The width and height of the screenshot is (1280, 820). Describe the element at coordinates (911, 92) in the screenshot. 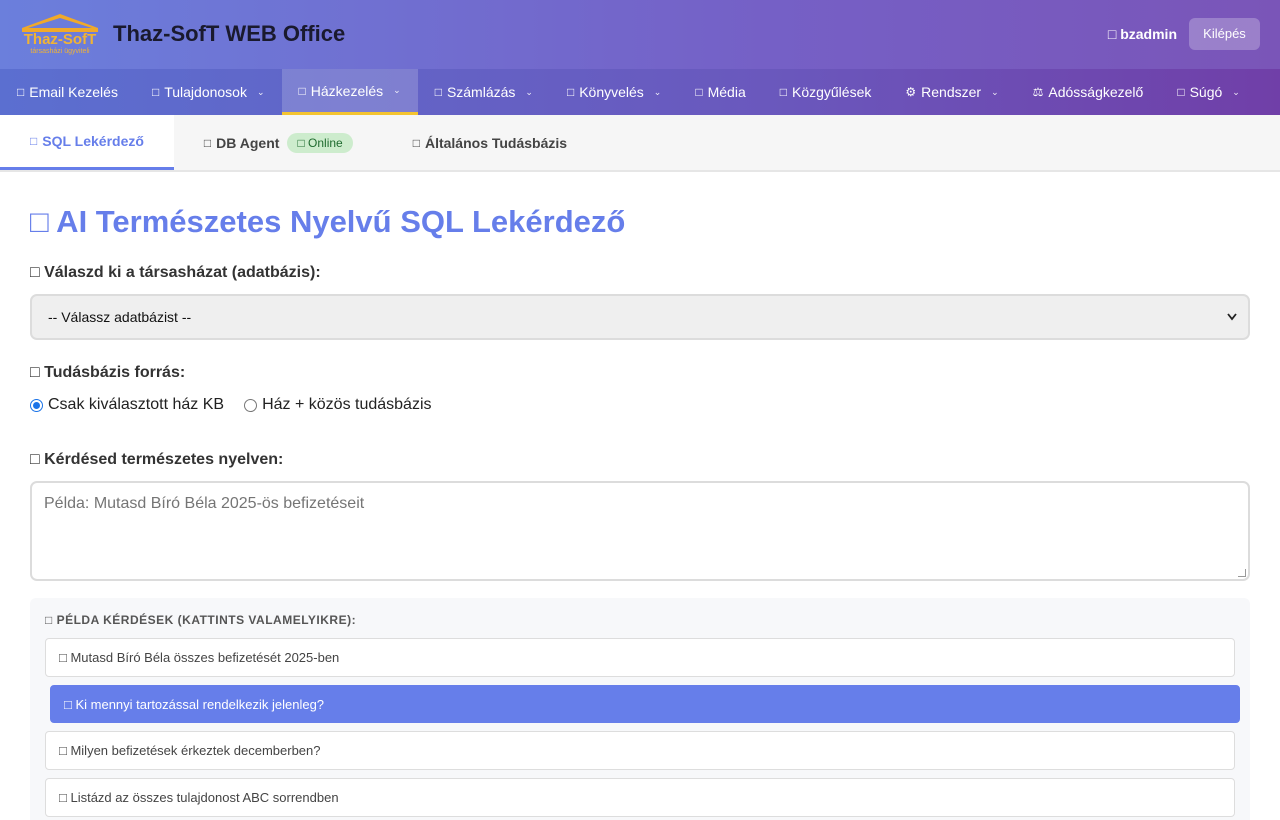

I see `gear-icon: ⚙` at that location.